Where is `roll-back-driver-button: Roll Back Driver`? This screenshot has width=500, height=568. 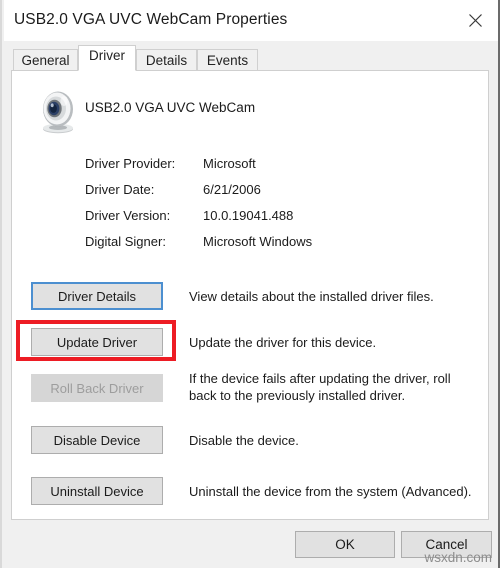 roll-back-driver-button: Roll Back Driver is located at coordinates (97, 388).